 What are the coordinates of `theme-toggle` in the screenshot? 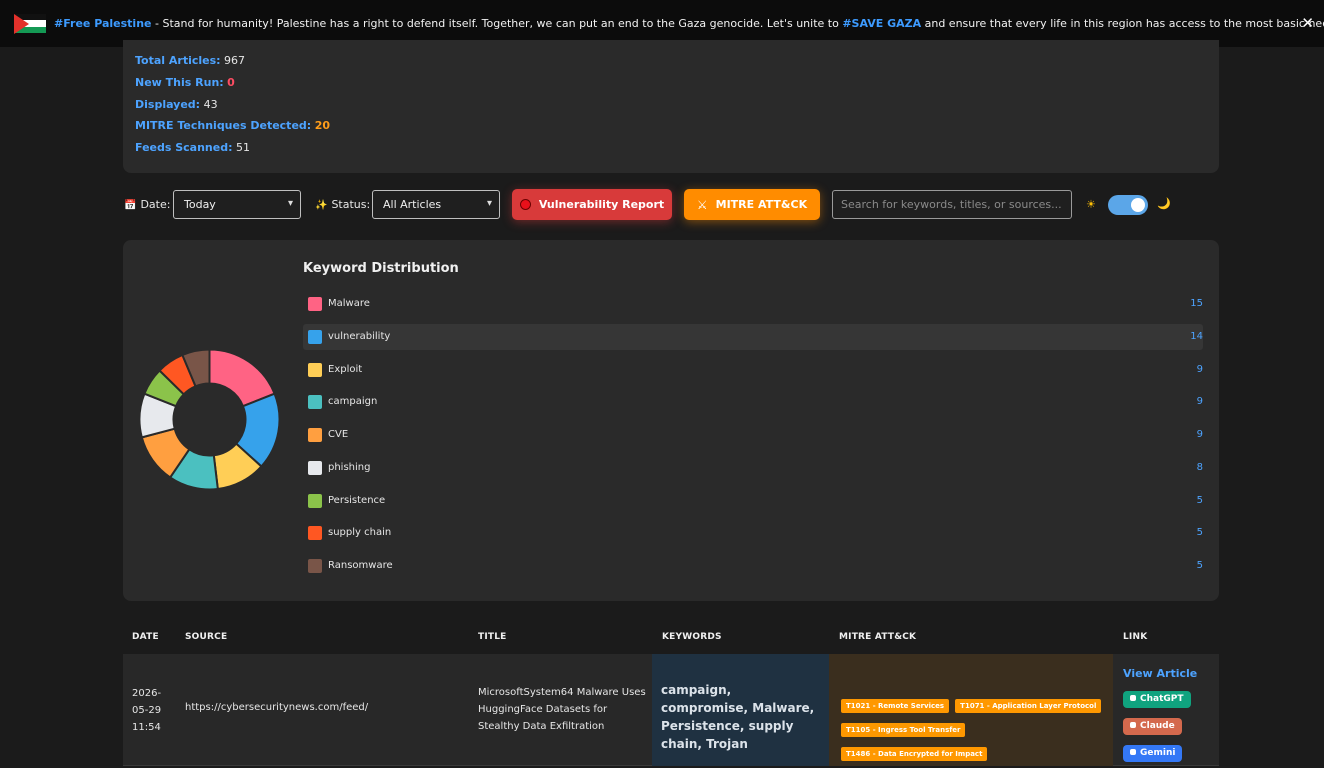 It's located at (1128, 205).